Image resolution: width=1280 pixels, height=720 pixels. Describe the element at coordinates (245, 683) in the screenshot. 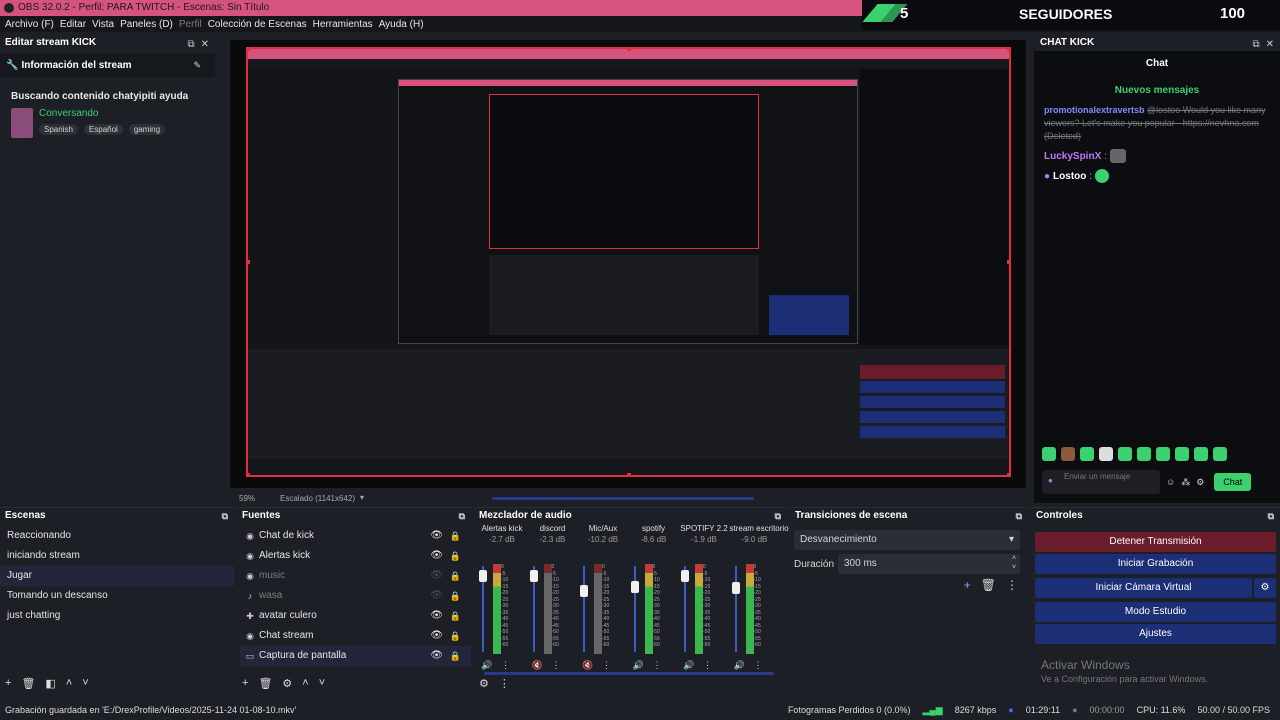

I see `add-source-icon: +` at that location.